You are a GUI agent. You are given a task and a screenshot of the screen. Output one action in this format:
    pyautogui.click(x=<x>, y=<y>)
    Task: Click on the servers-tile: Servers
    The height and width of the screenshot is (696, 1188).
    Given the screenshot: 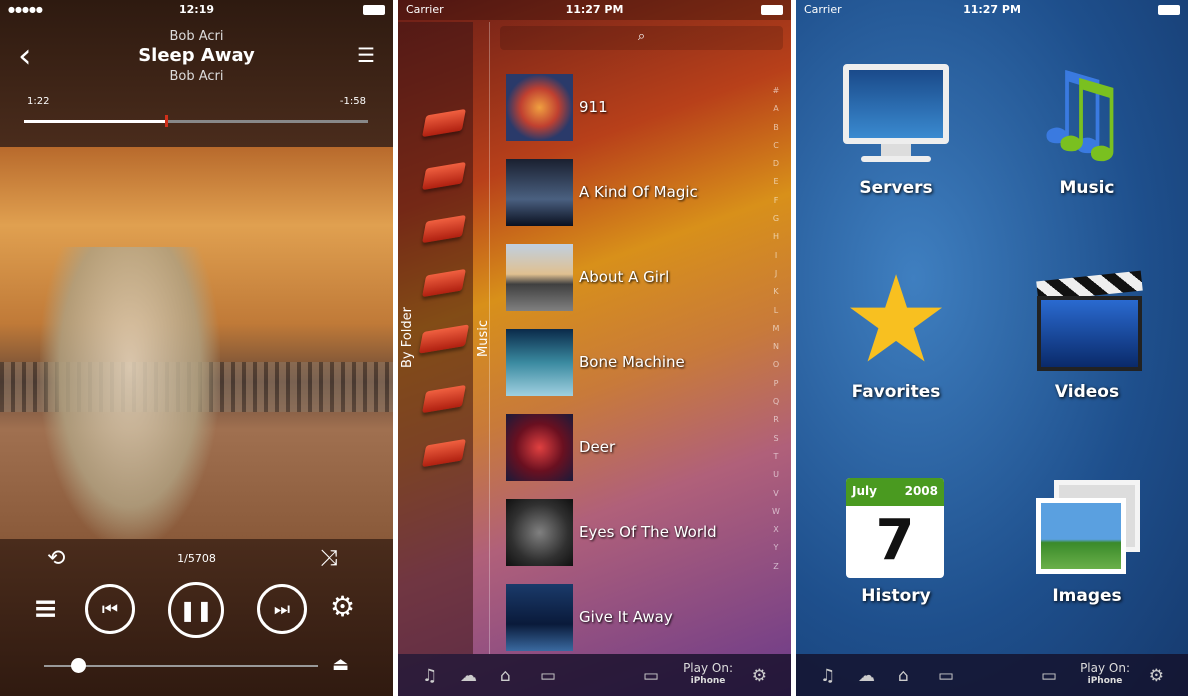 What is the action you would take?
    pyautogui.click(x=896, y=130)
    